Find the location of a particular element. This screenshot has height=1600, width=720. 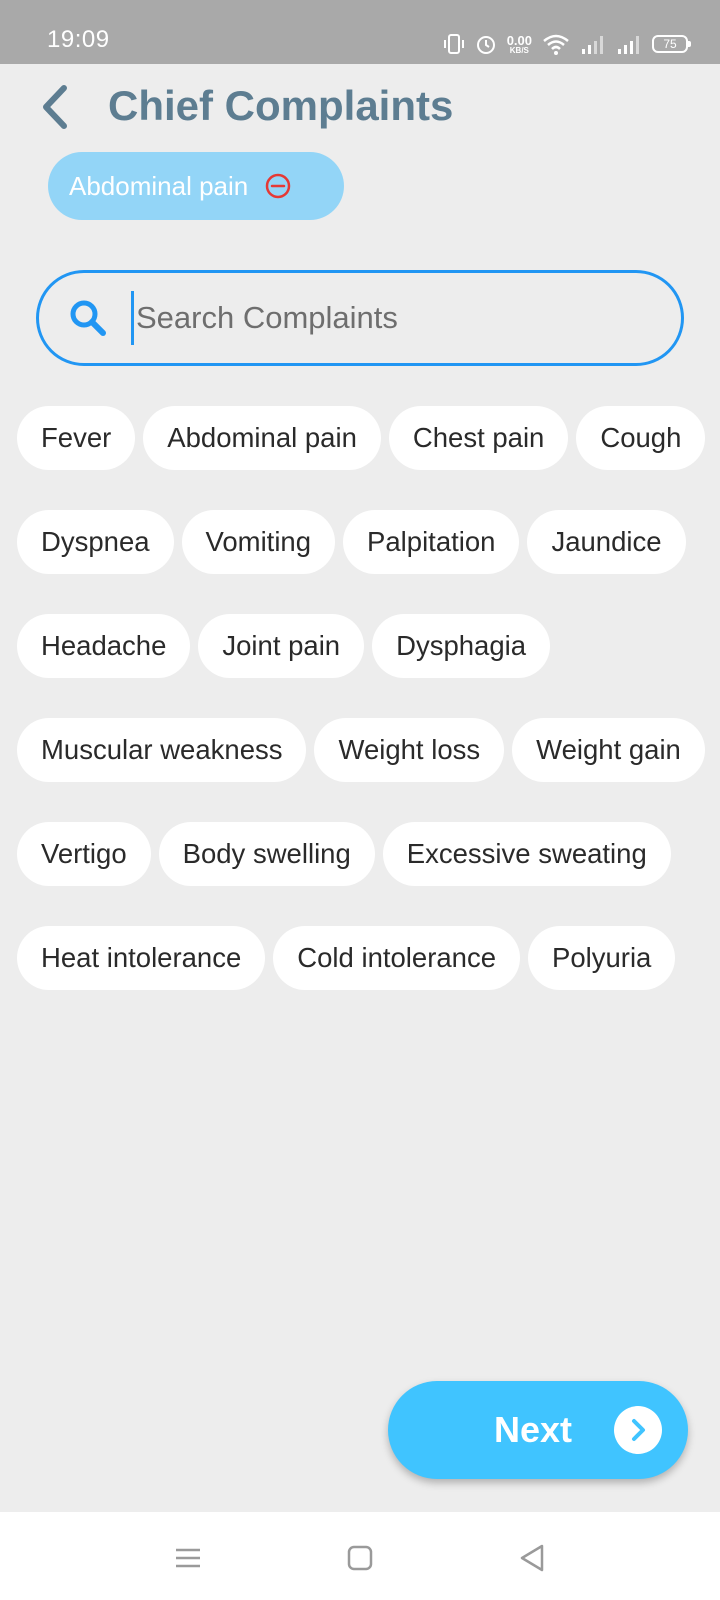

complaint-chip: Excessive sweating is located at coordinates (526, 854).